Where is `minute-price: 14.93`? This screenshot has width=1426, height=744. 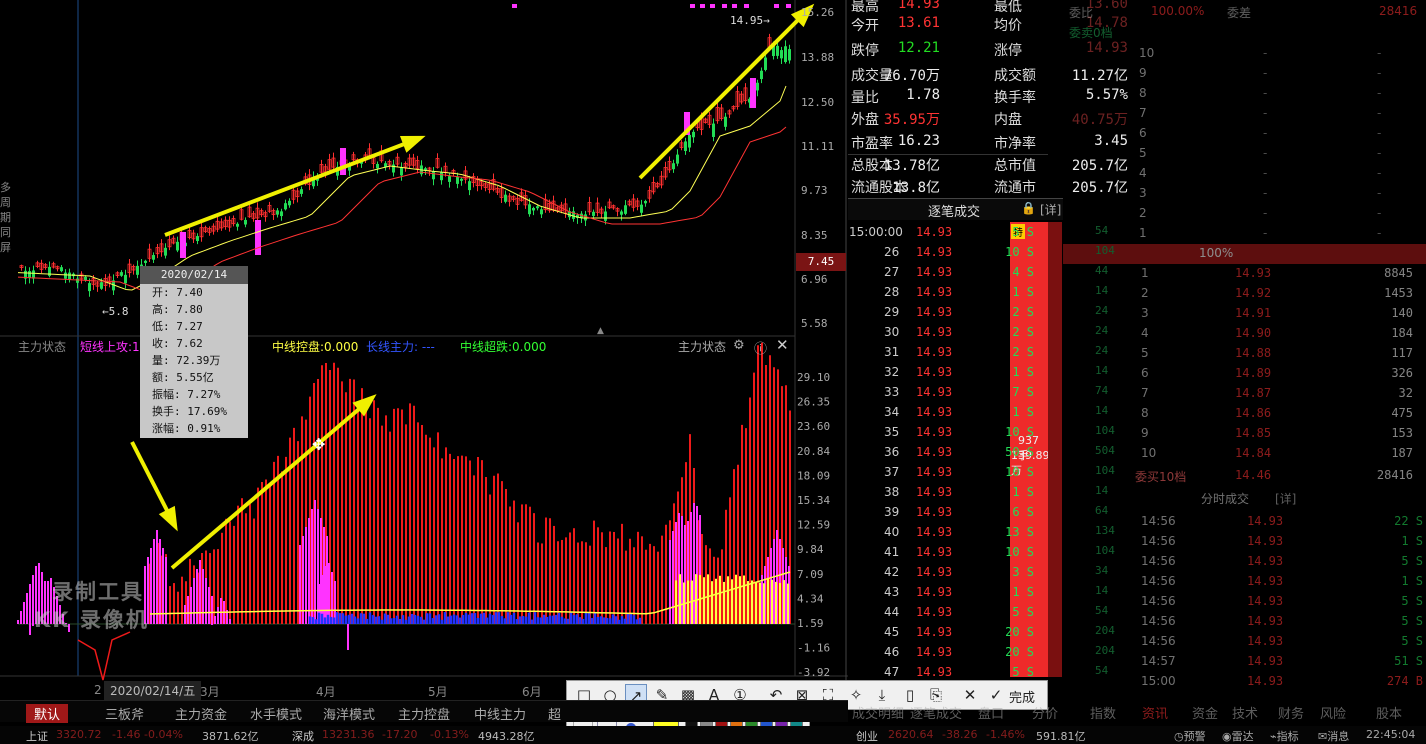
minute-price: 14.93 is located at coordinates (1265, 601).